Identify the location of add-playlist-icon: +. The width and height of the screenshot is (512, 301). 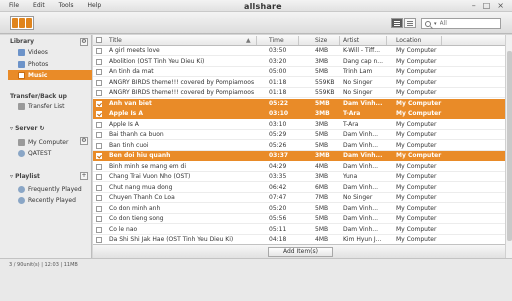
(84, 176).